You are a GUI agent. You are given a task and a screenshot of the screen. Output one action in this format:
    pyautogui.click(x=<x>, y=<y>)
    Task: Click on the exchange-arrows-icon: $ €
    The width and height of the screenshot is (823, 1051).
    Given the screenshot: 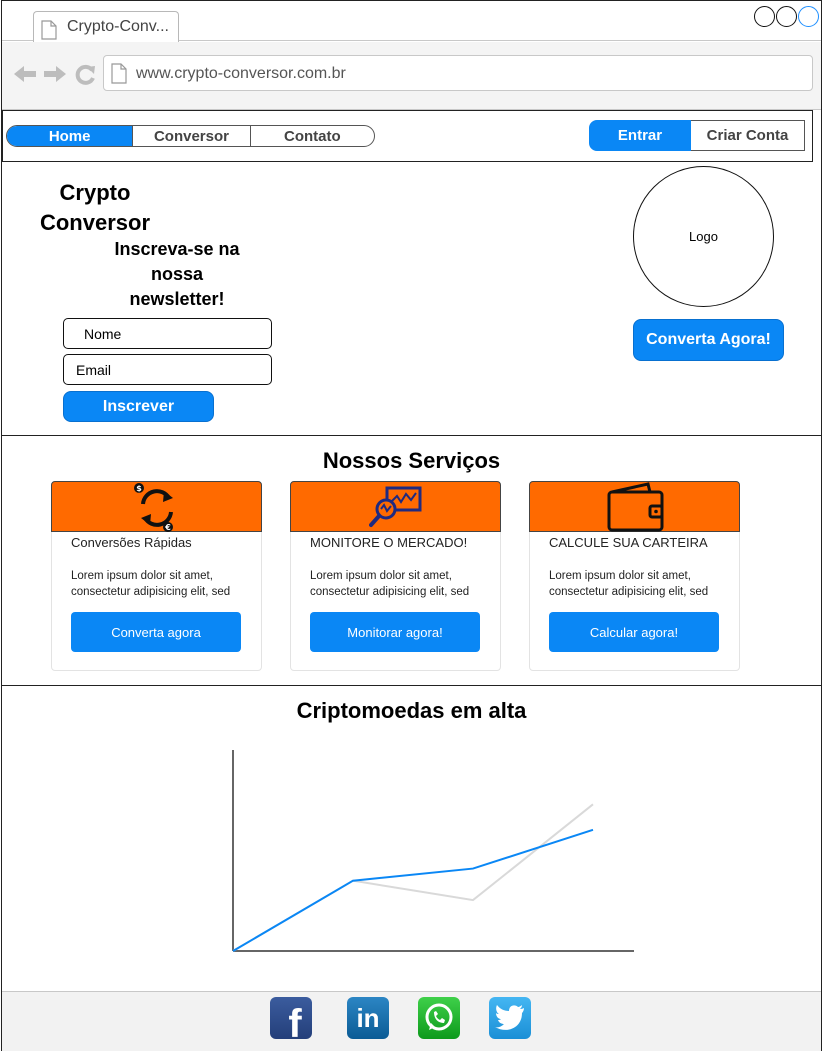 What is the action you would take?
    pyautogui.click(x=153, y=507)
    